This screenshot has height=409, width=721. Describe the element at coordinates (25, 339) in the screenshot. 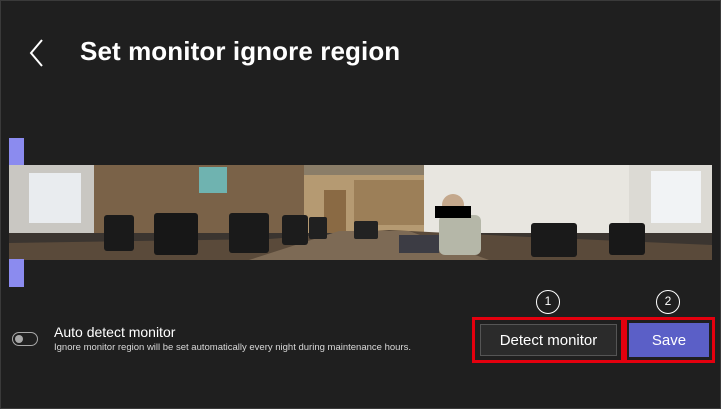

I see `auto-detect-toggle` at that location.